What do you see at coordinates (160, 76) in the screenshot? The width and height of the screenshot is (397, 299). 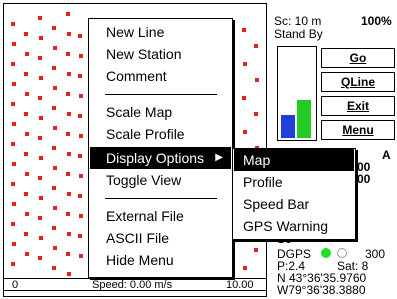 I see `menu-item-comment: Comment` at bounding box center [160, 76].